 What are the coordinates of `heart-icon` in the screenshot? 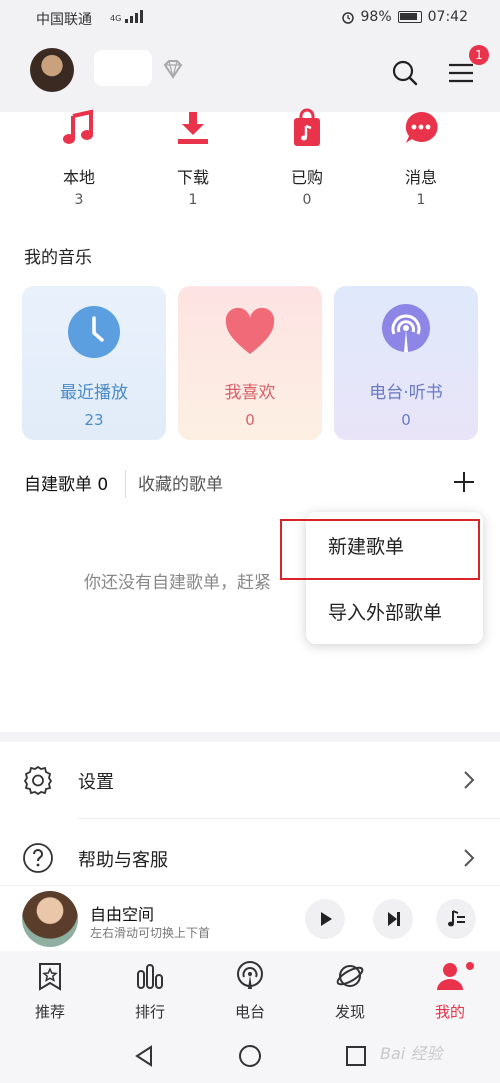 It's located at (250, 330).